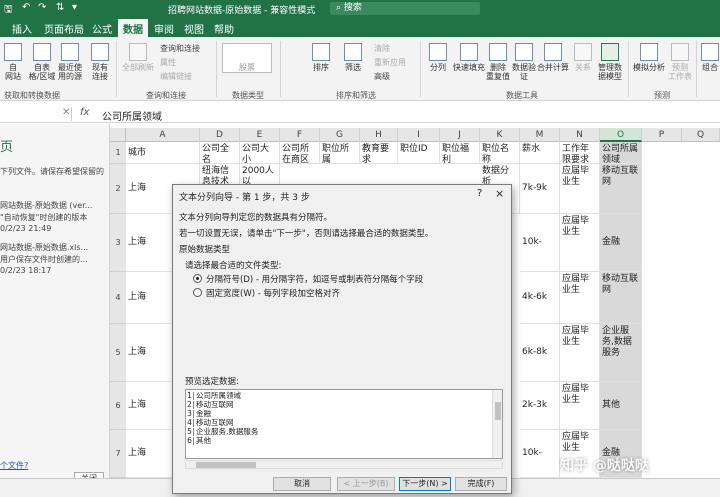  What do you see at coordinates (419, 153) in the screenshot?
I see `cell-i1: 职位ID` at bounding box center [419, 153].